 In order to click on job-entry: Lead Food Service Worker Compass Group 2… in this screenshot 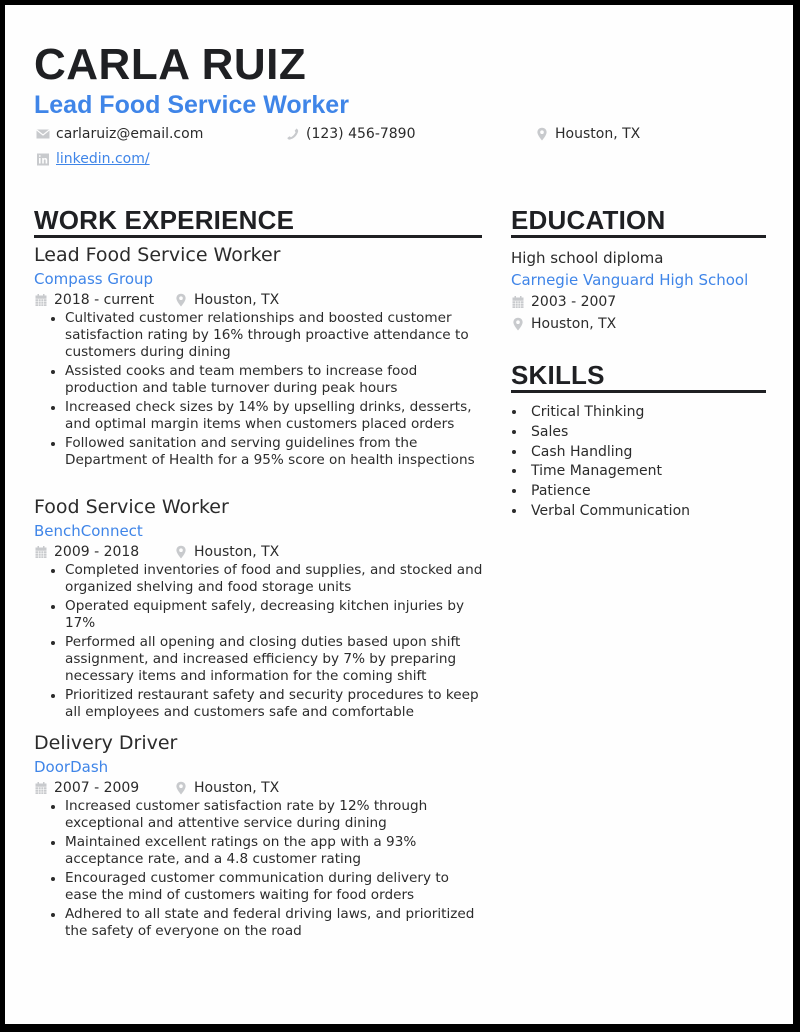, I will do `click(259, 357)`.